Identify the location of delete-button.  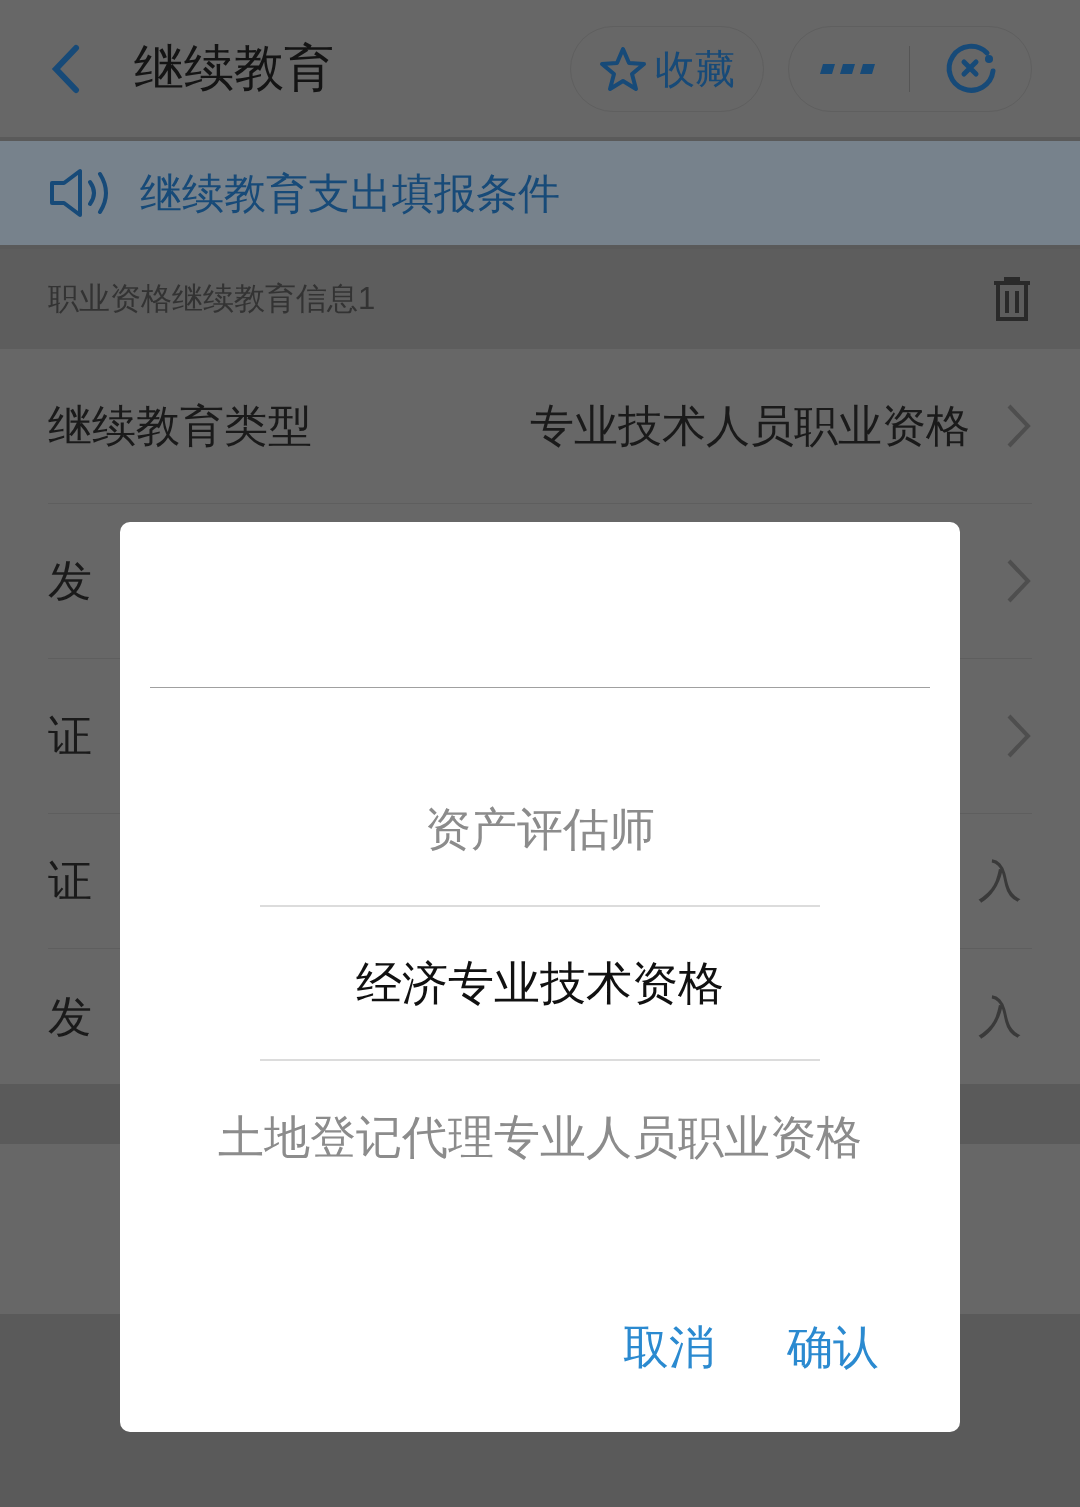
(1012, 299).